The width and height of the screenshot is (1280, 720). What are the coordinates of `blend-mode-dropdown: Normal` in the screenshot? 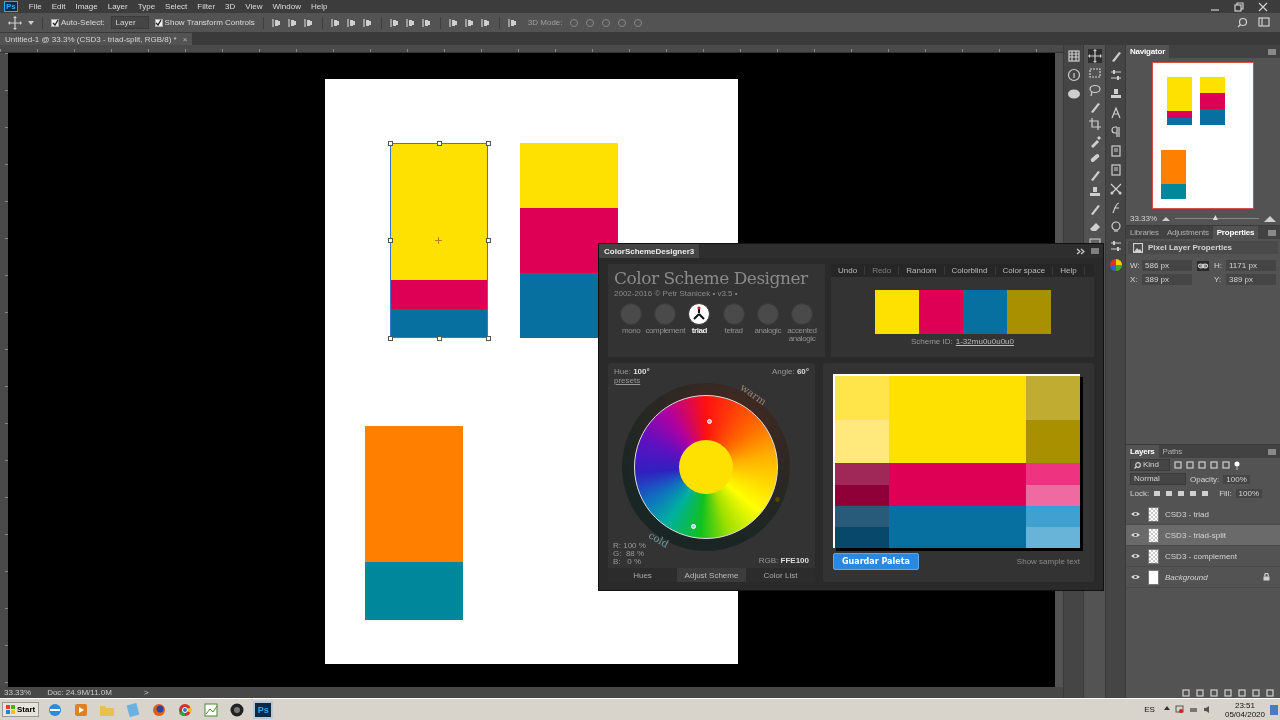 It's located at (1158, 479).